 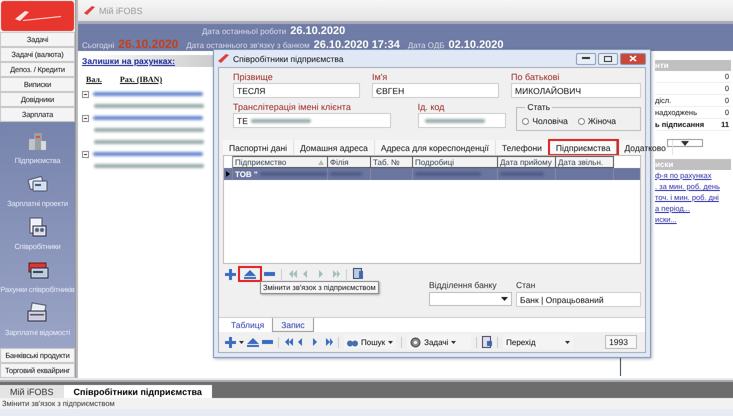 I want to click on section-title: нти, so click(x=662, y=65).